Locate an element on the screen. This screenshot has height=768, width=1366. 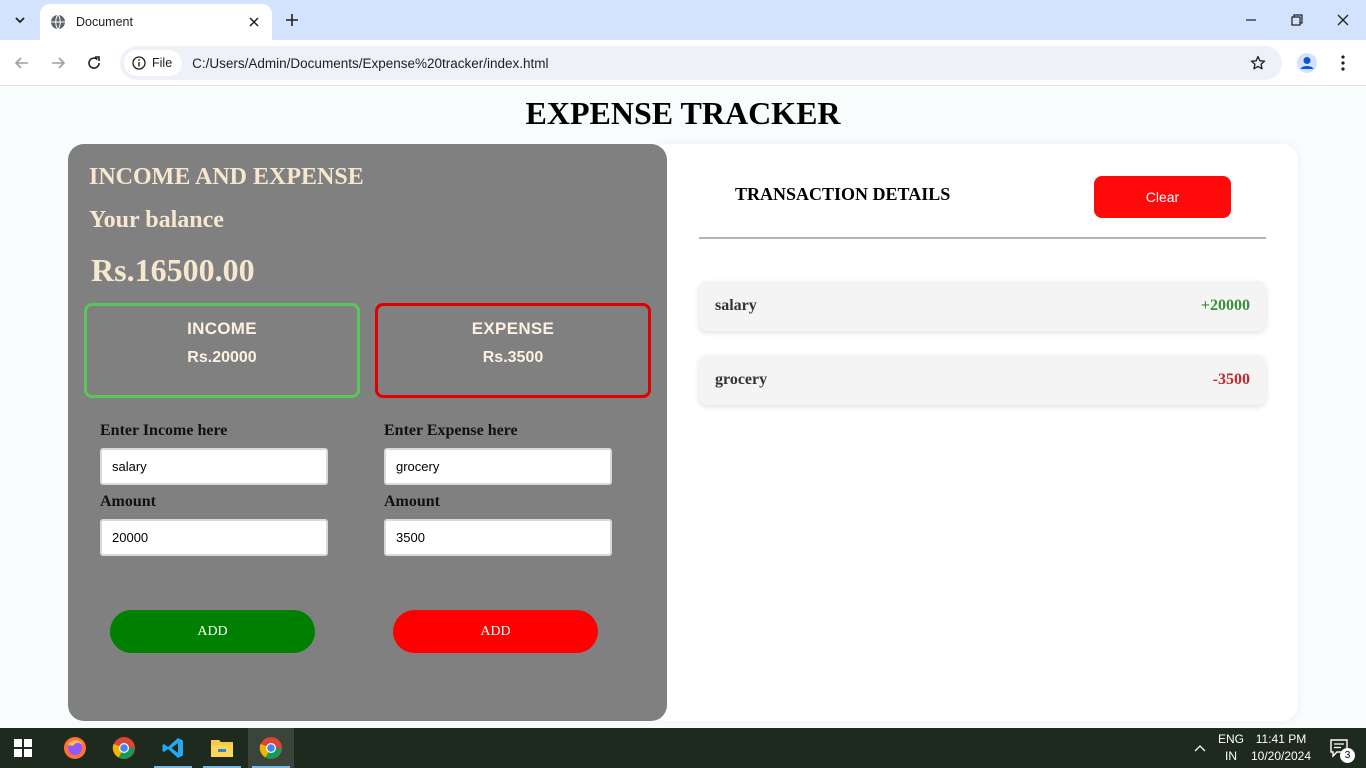
restore-icon is located at coordinates (1297, 20).